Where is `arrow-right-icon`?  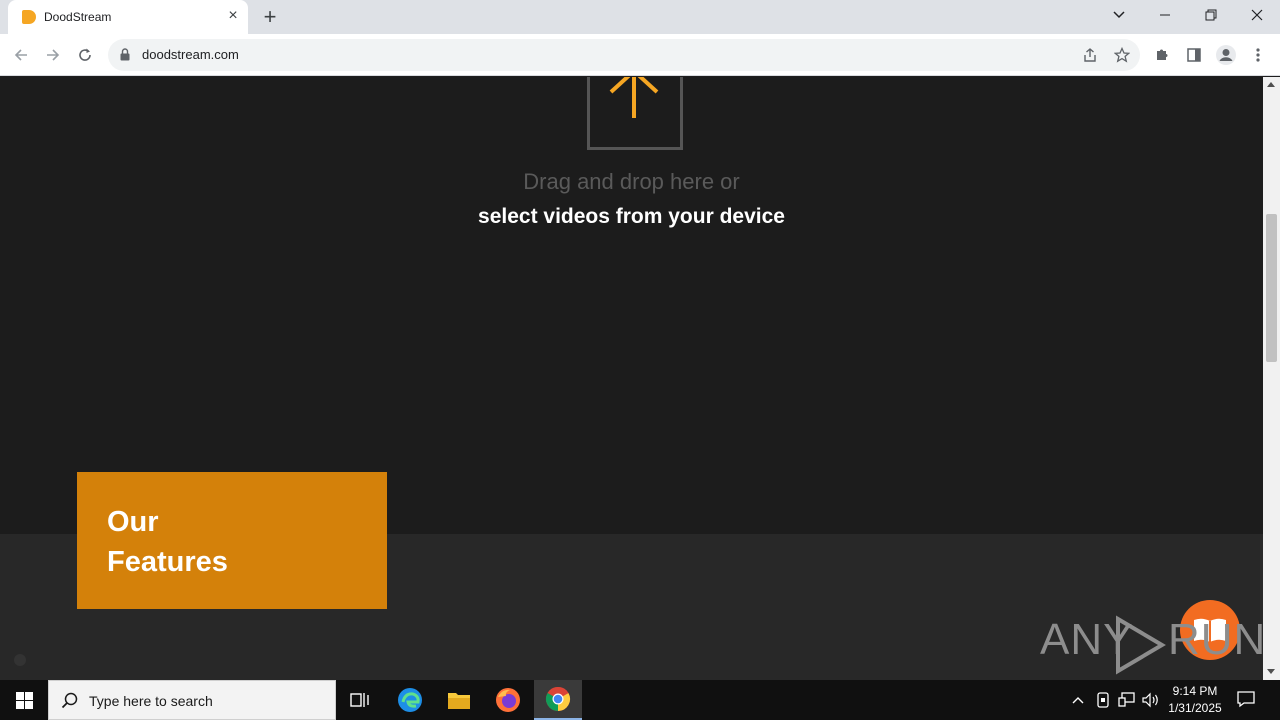 arrow-right-icon is located at coordinates (53, 55).